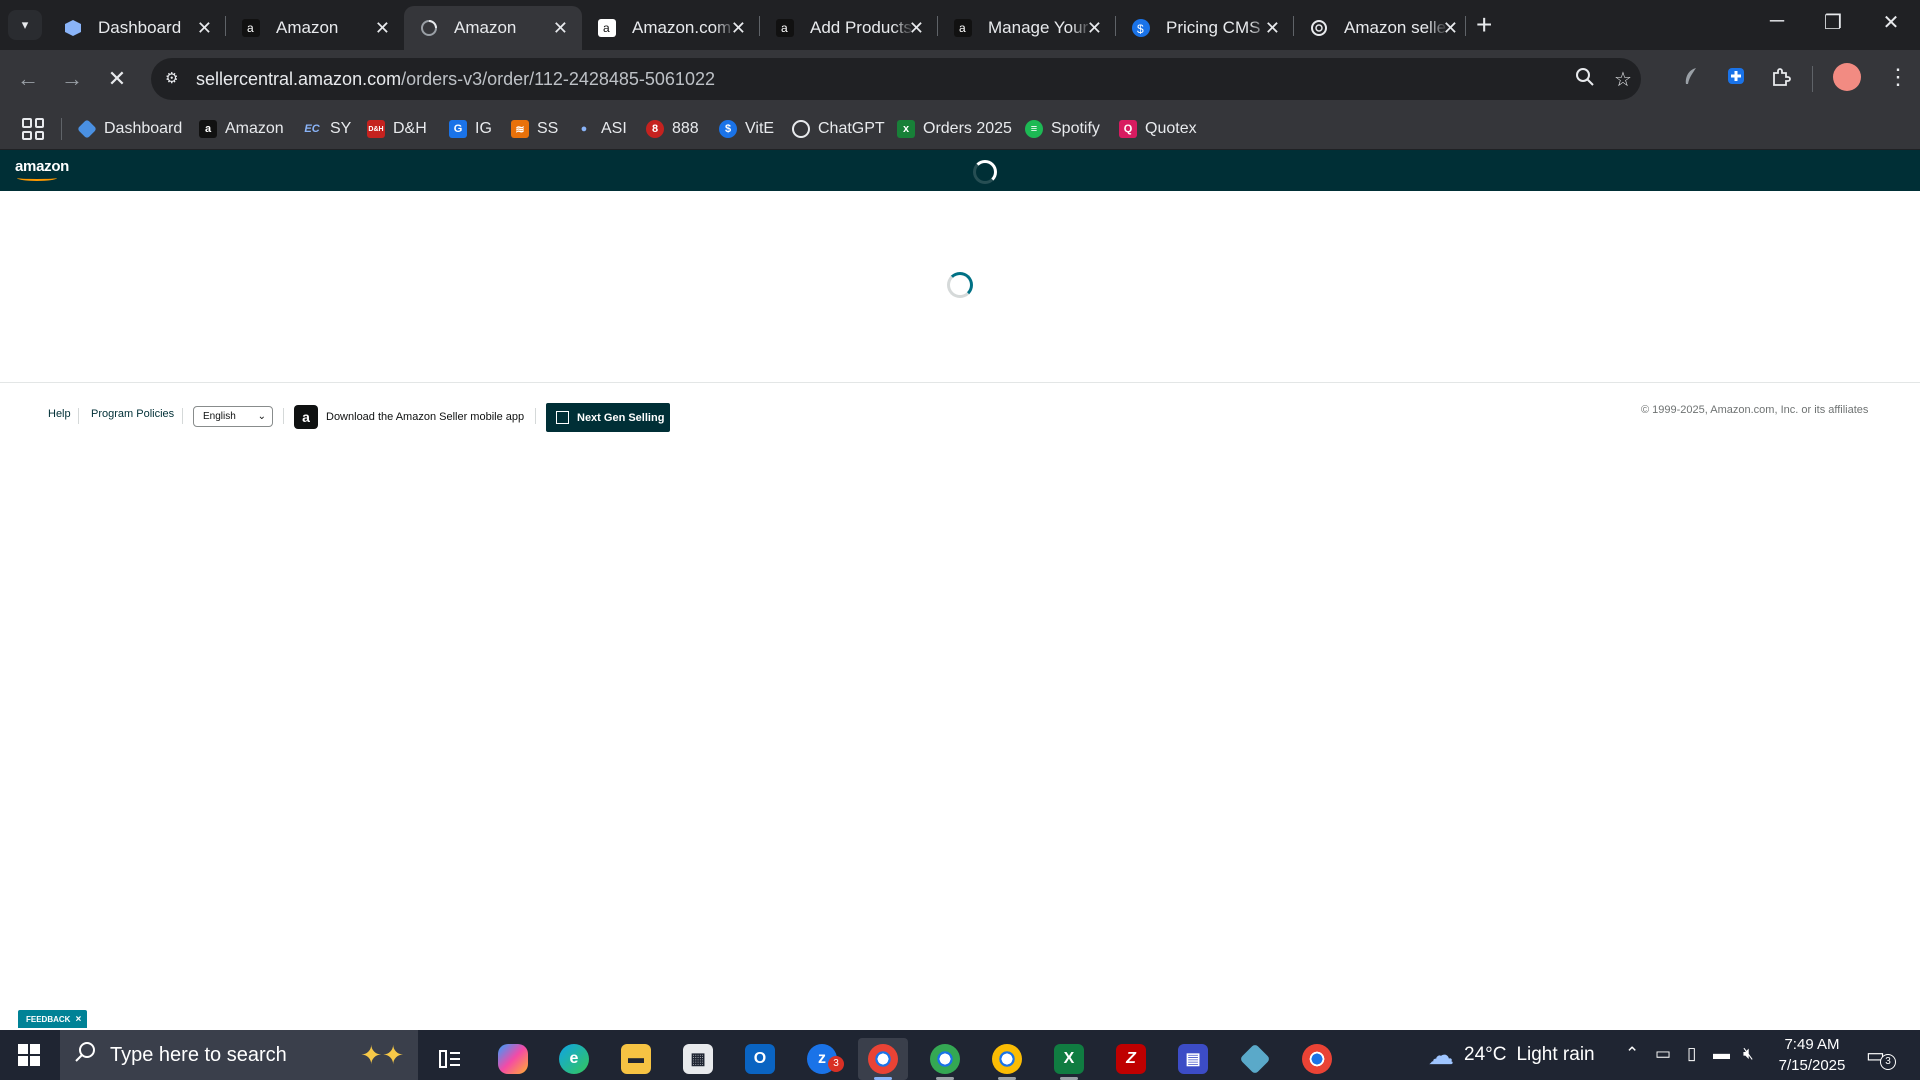  What do you see at coordinates (883, 1059) in the screenshot?
I see `chrome-profile-1-icon` at bounding box center [883, 1059].